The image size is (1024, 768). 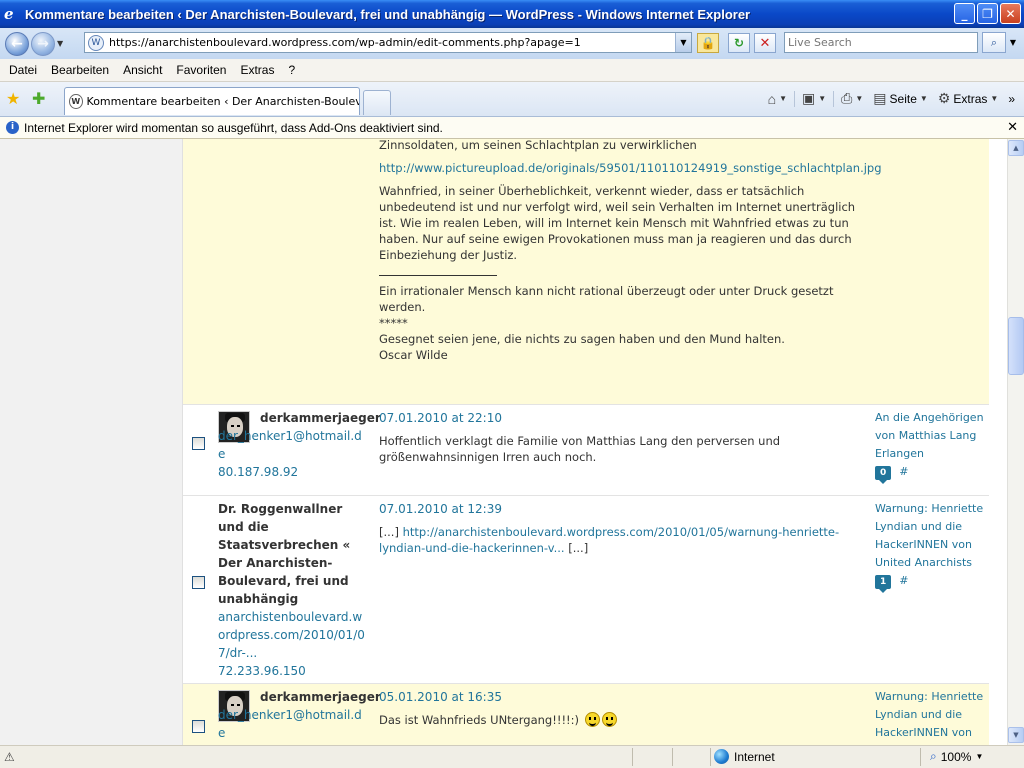 I want to click on stop-button: ✕, so click(x=765, y=43).